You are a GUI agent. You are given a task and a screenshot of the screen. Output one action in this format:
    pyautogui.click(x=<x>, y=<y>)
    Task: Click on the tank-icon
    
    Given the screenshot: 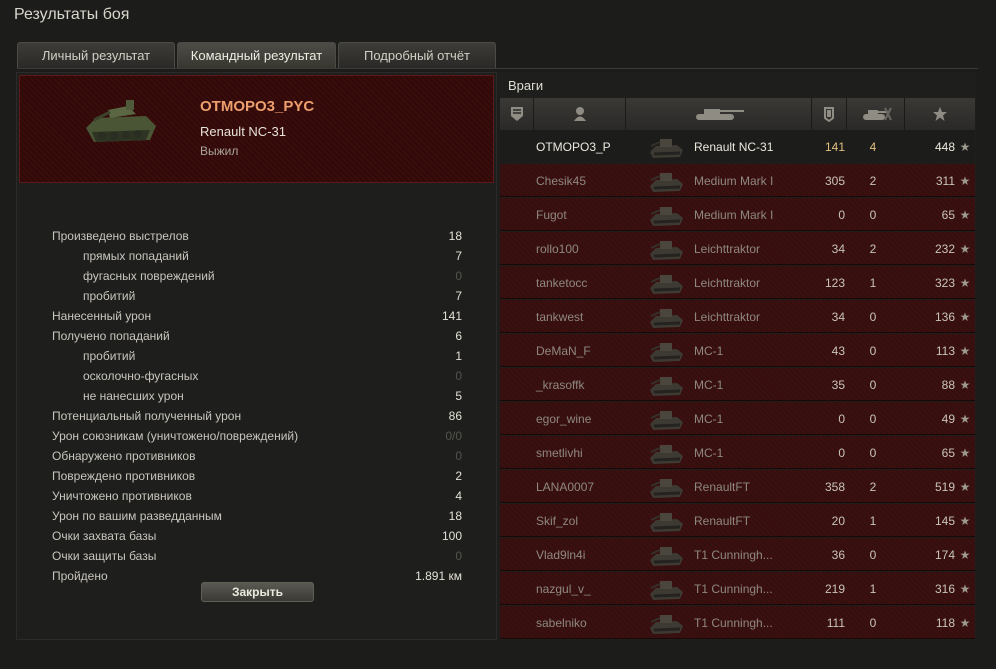 What is the action you would take?
    pyautogui.click(x=719, y=114)
    